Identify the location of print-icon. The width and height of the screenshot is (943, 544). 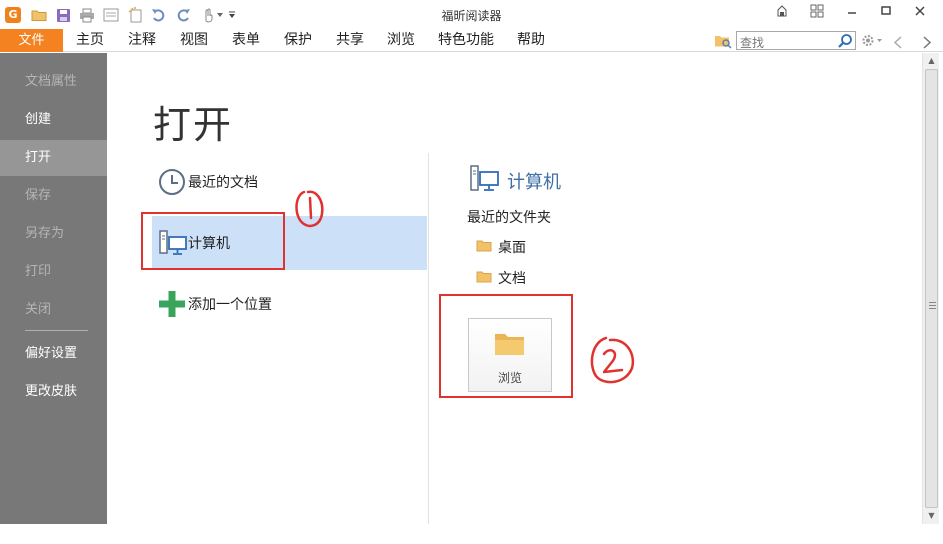
(87, 15).